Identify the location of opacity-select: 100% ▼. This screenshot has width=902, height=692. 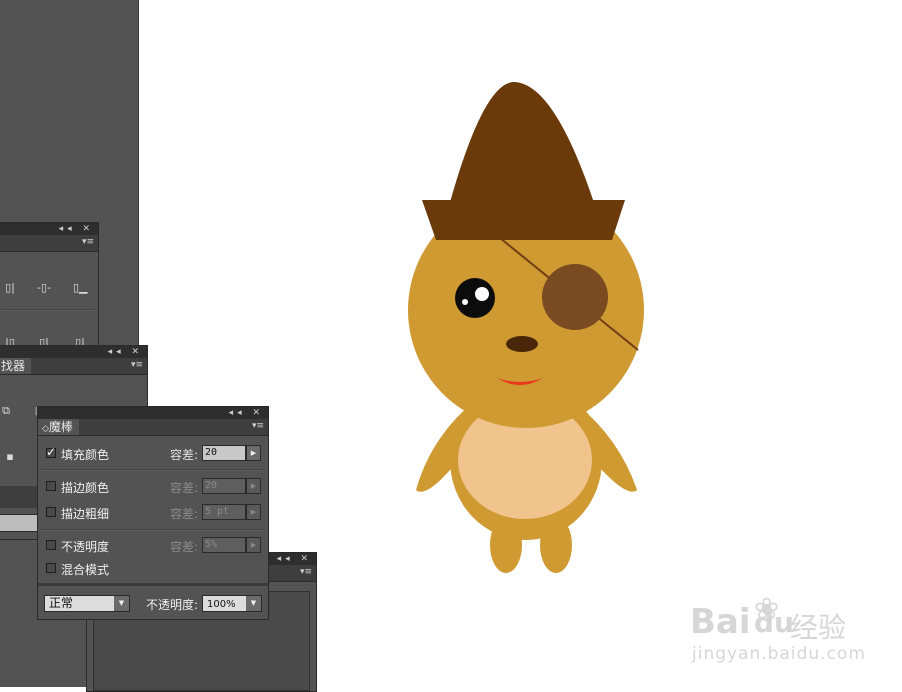
(232, 603).